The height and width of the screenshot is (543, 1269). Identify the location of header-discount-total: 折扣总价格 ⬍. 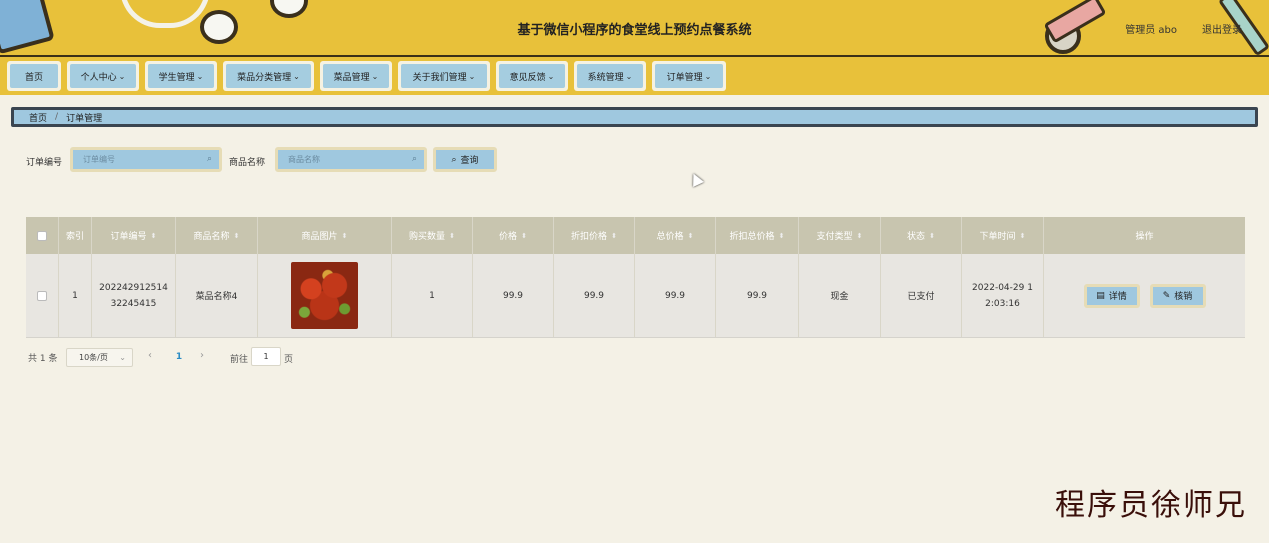
(757, 235).